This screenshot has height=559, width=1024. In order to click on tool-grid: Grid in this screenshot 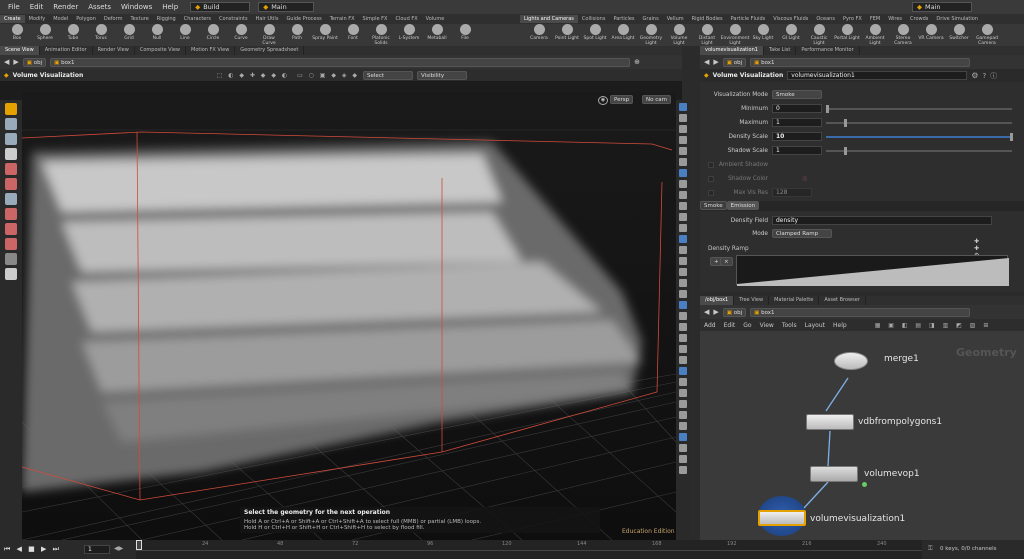, I will do `click(129, 32)`.